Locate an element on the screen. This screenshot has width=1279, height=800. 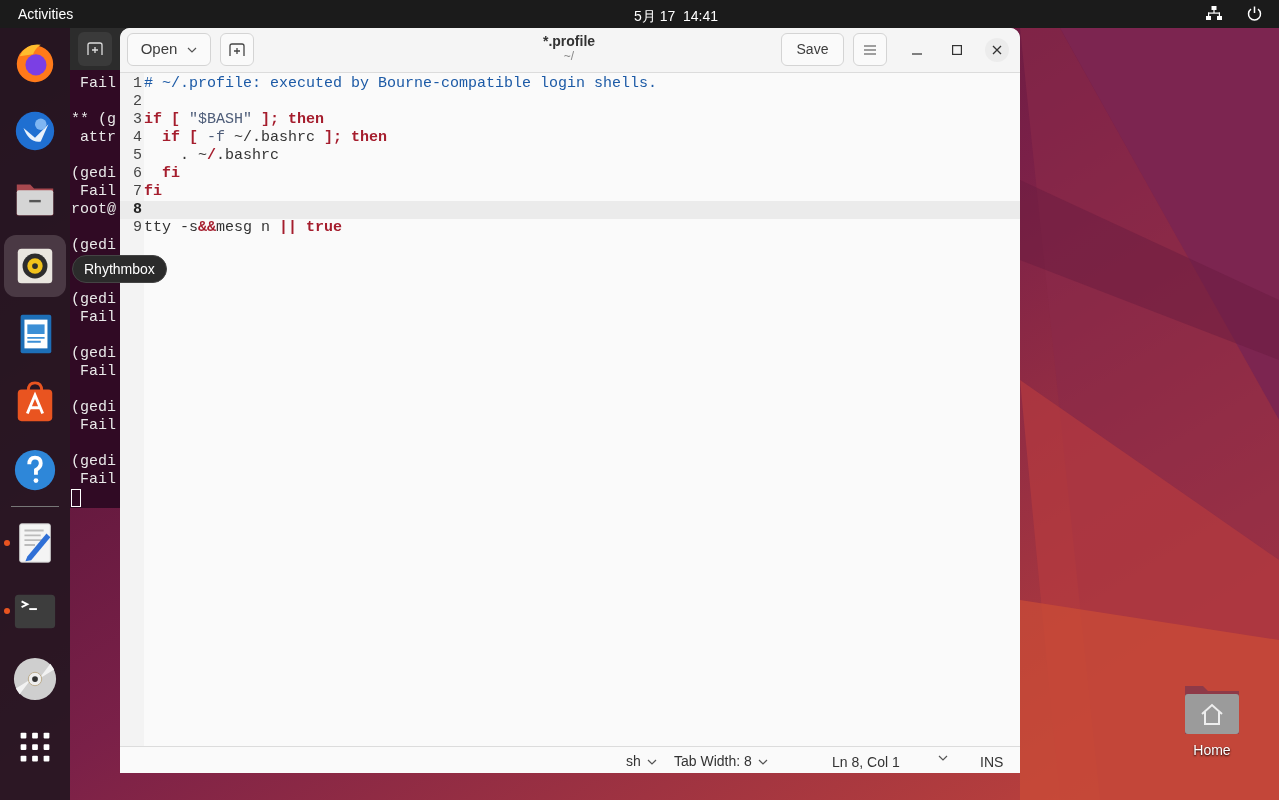
network-icon is located at coordinates (1214, 13).